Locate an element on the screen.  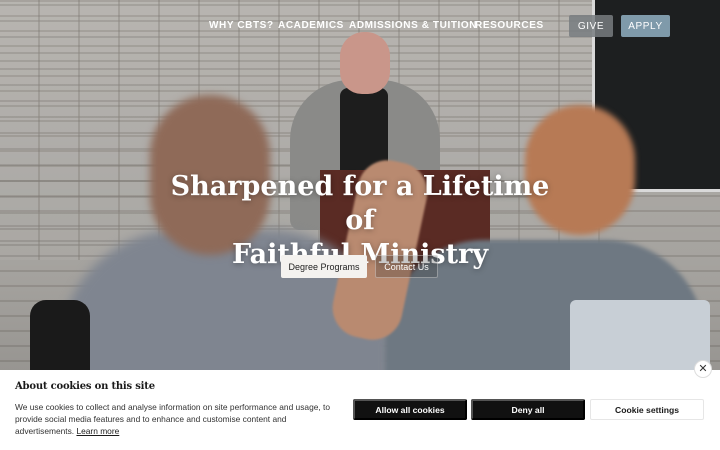
learn-more-link: Learn more is located at coordinates (97, 431).